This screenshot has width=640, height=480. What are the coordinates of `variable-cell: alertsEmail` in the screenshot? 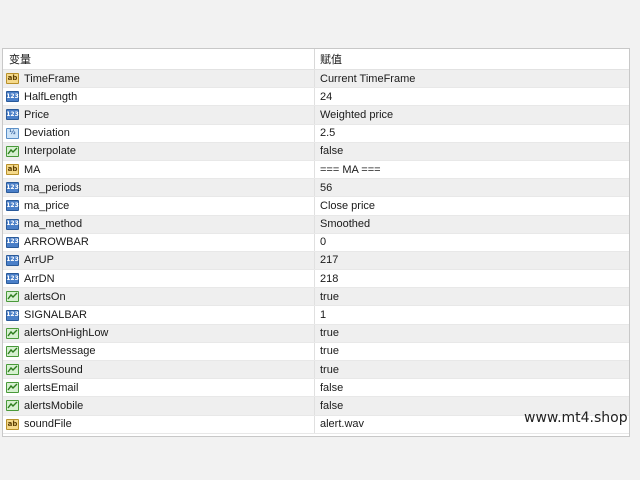 It's located at (159, 388).